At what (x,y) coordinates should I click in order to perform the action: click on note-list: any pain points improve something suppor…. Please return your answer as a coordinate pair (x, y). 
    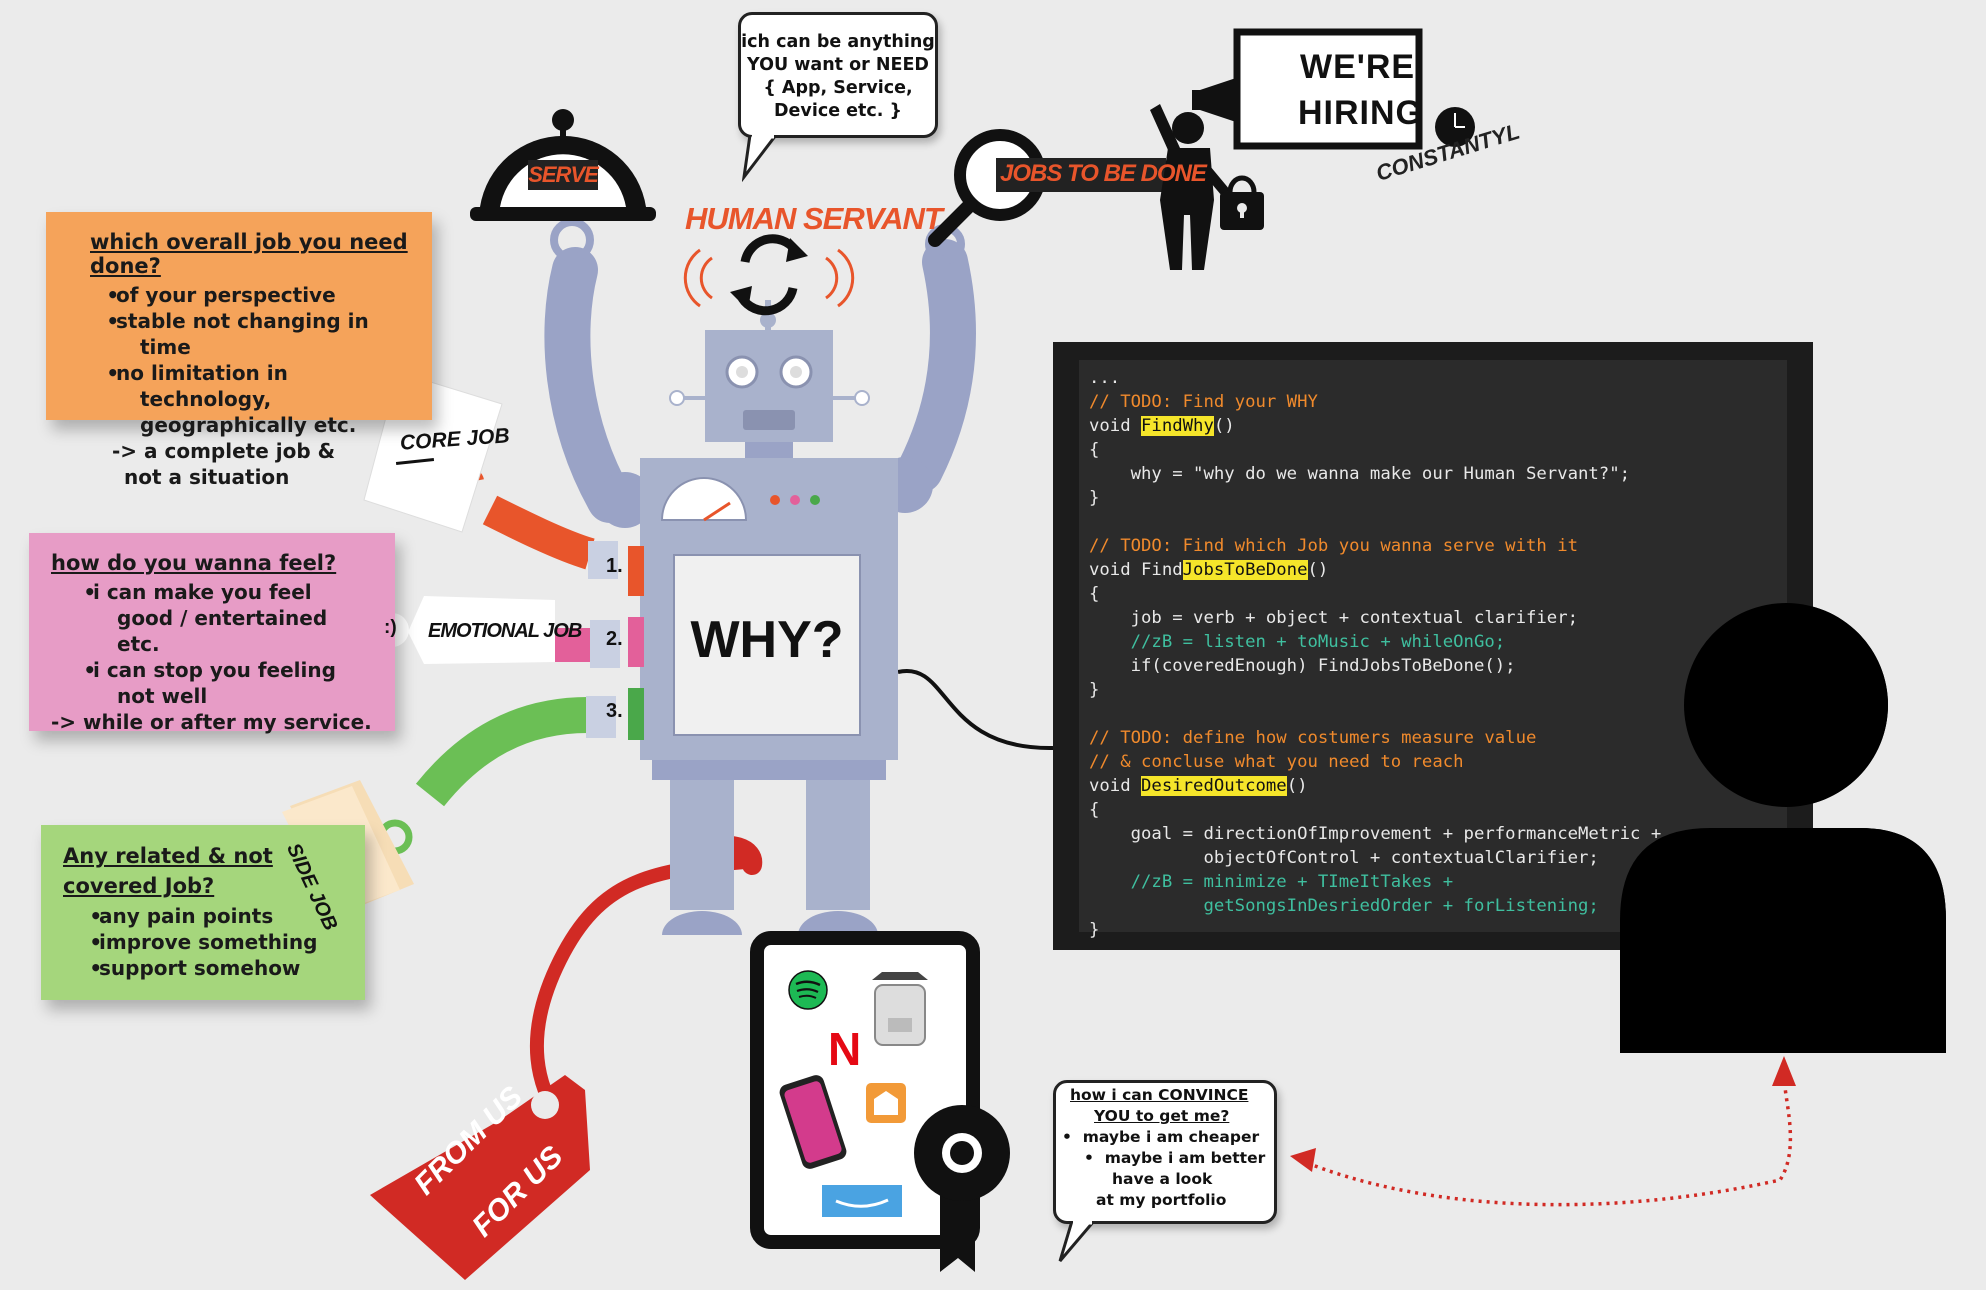
    Looking at the image, I should click on (203, 942).